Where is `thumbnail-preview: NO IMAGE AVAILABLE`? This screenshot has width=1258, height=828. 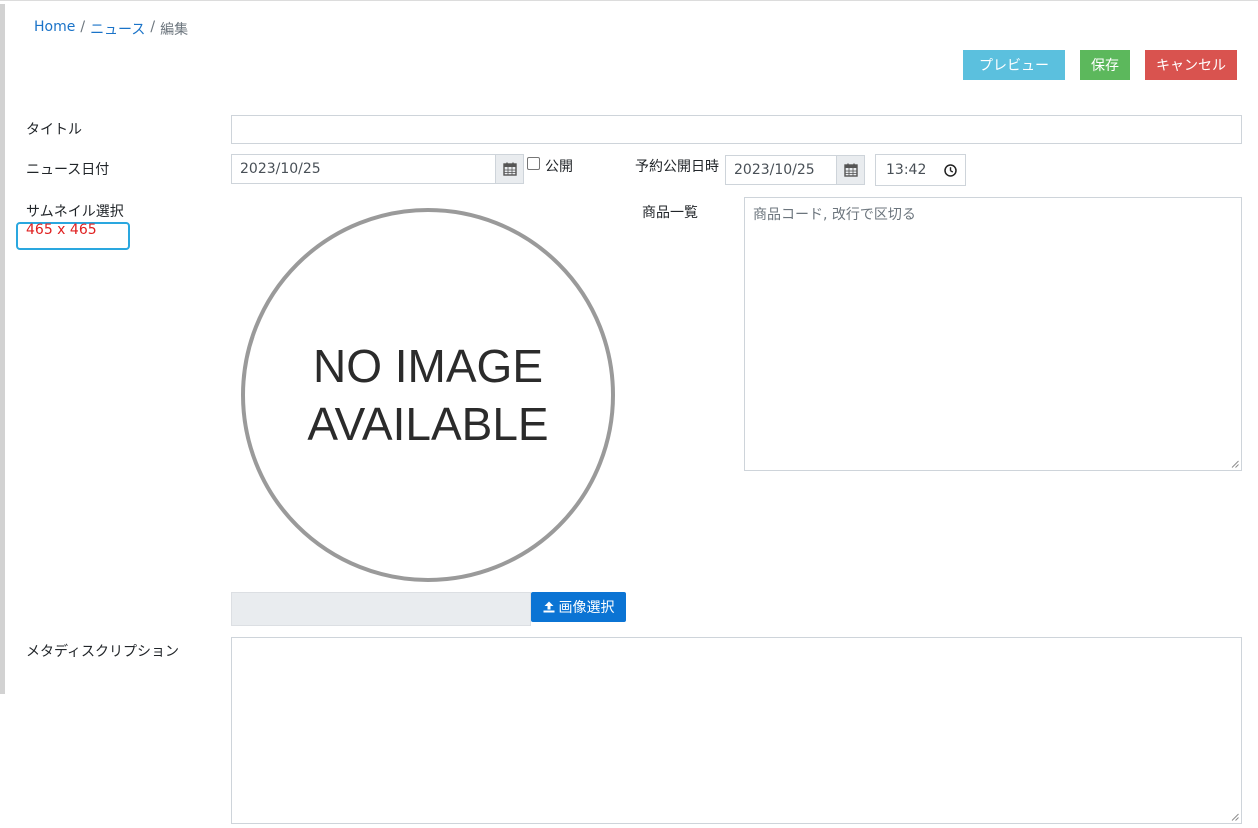 thumbnail-preview: NO IMAGE AVAILABLE is located at coordinates (428, 395).